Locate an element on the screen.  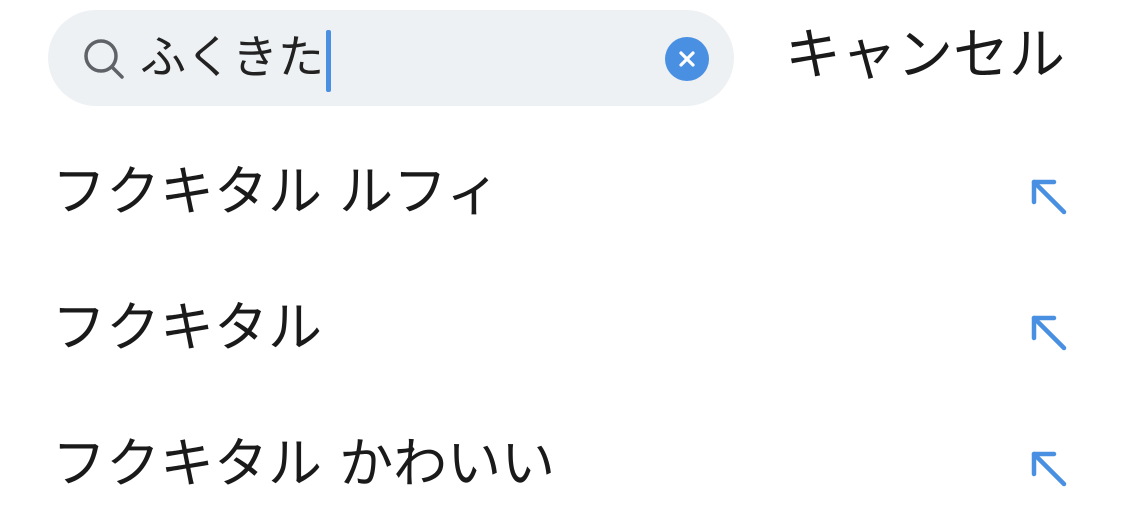
text-caret is located at coordinates (328, 60).